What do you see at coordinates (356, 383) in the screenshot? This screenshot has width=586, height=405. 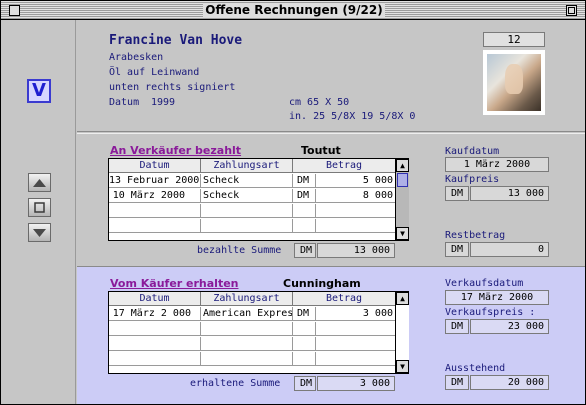 I see `received-sum-value: 3 000` at bounding box center [356, 383].